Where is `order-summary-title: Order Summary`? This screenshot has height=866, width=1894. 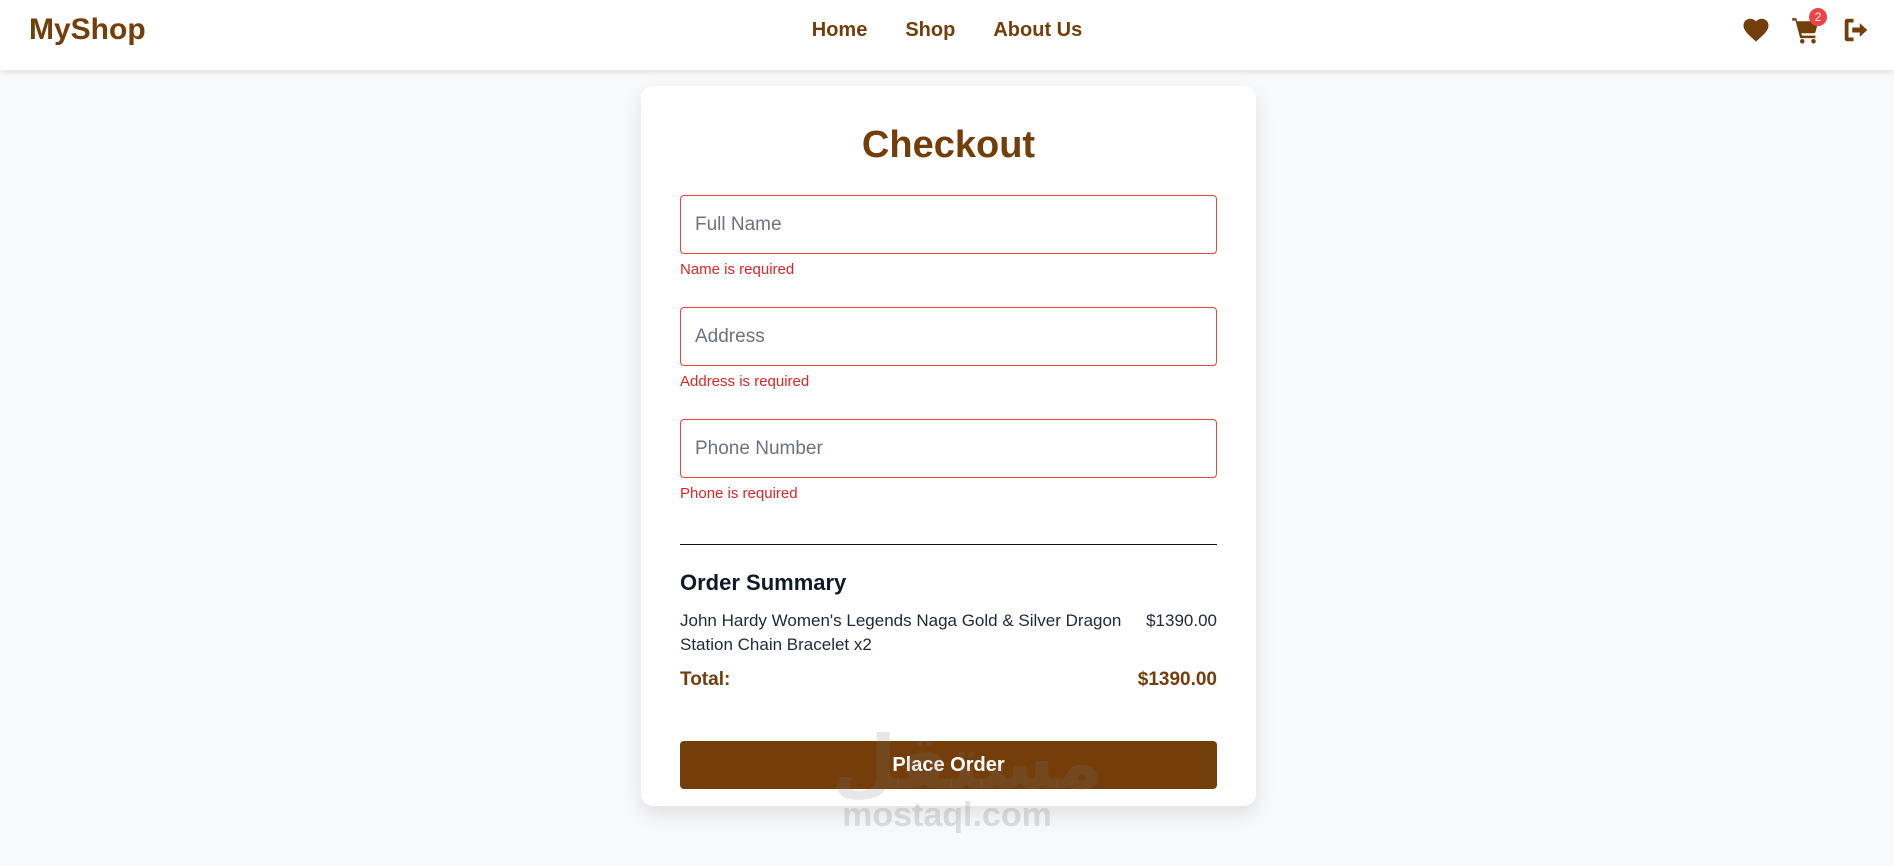 order-summary-title: Order Summary is located at coordinates (763, 582).